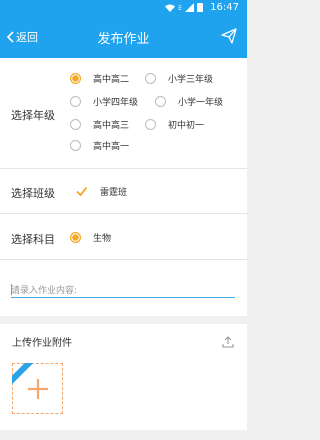 The height and width of the screenshot is (440, 320). I want to click on page-title: 发布作业, so click(123, 39).